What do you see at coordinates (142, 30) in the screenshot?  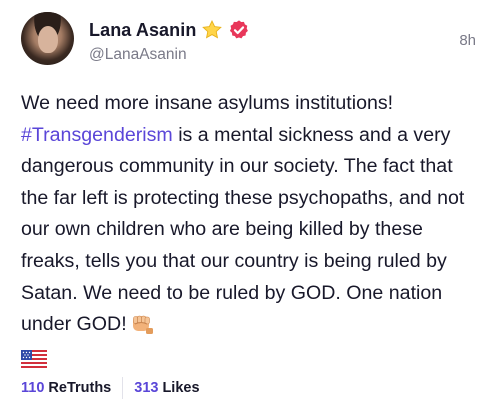 I see `author-display-name: Lana Asanin` at bounding box center [142, 30].